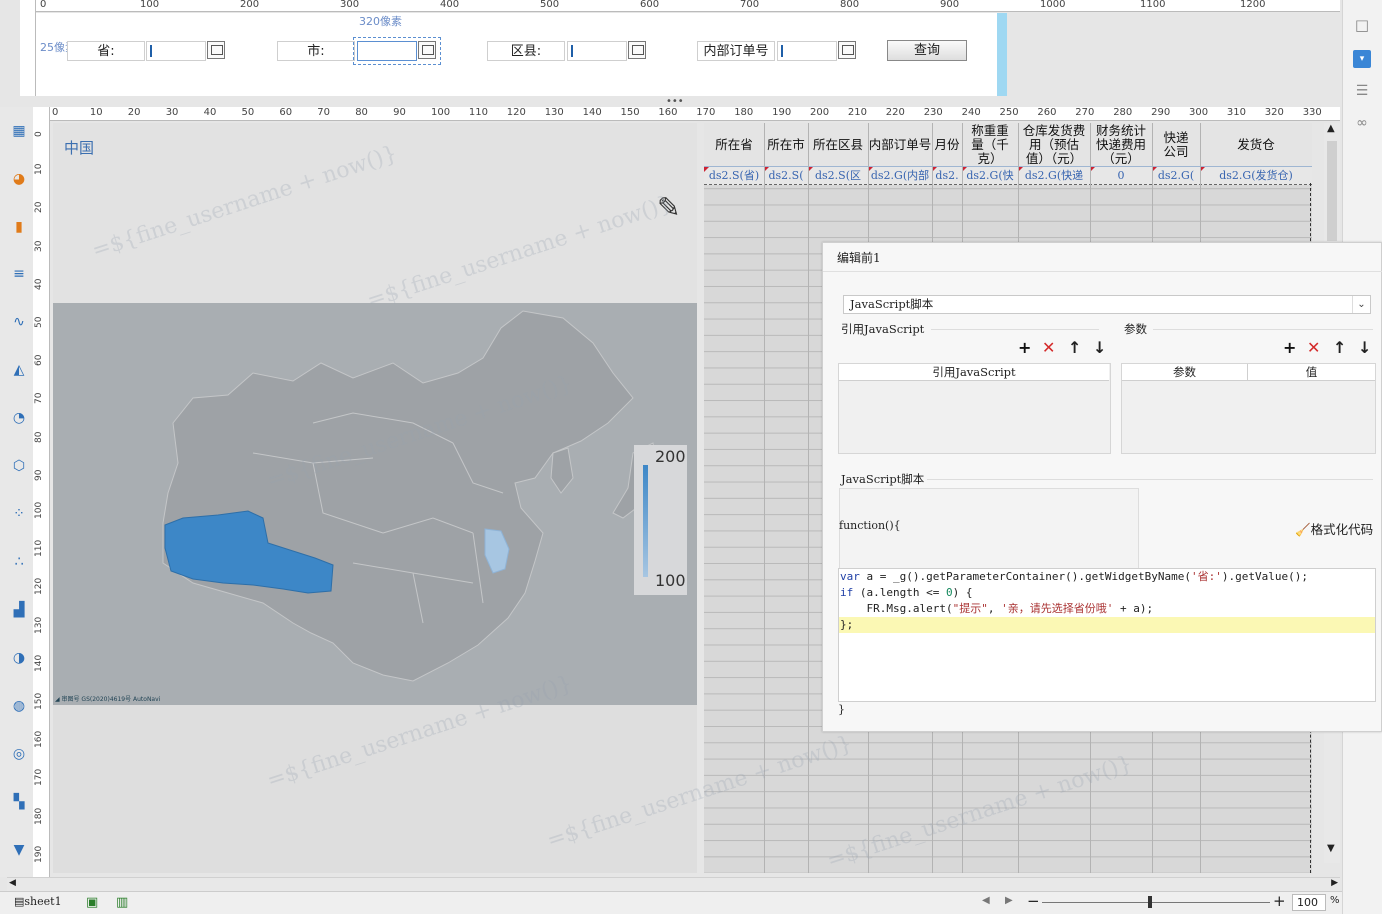 This screenshot has height=914, width=1382. What do you see at coordinates (19, 227) in the screenshot?
I see `bar-chart-icon: ▮` at bounding box center [19, 227].